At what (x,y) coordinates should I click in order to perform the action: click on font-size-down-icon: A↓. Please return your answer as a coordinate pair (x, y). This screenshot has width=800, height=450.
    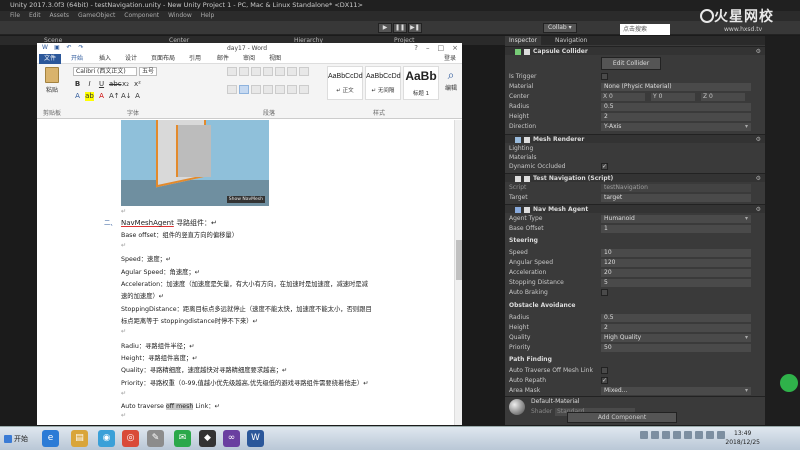
    Looking at the image, I should click on (126, 96).